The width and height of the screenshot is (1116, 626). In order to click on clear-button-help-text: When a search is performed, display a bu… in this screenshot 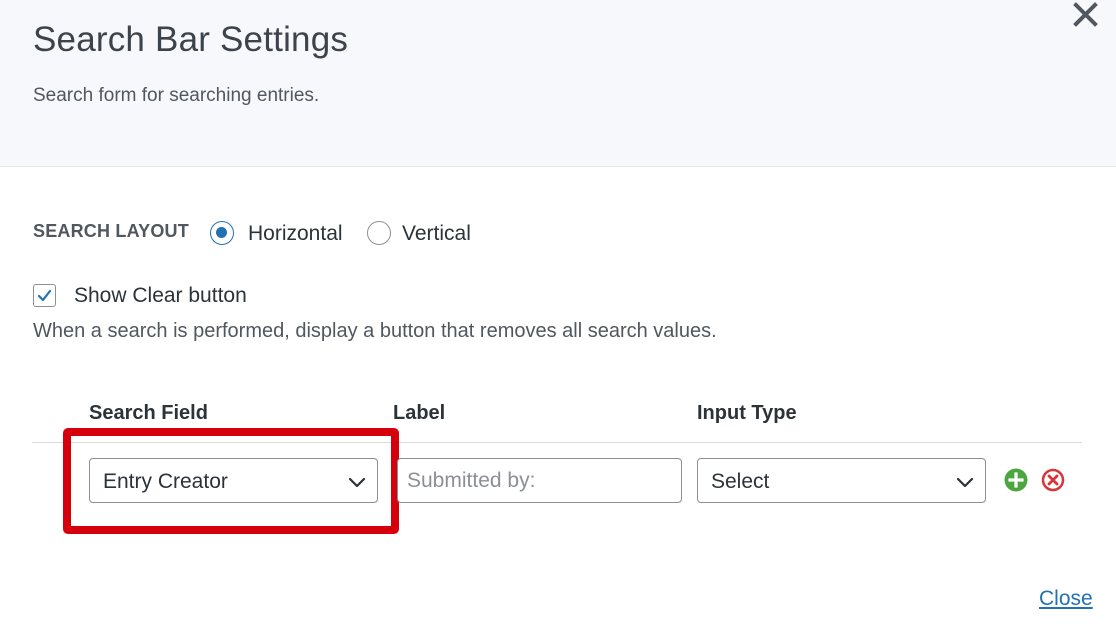, I will do `click(375, 331)`.